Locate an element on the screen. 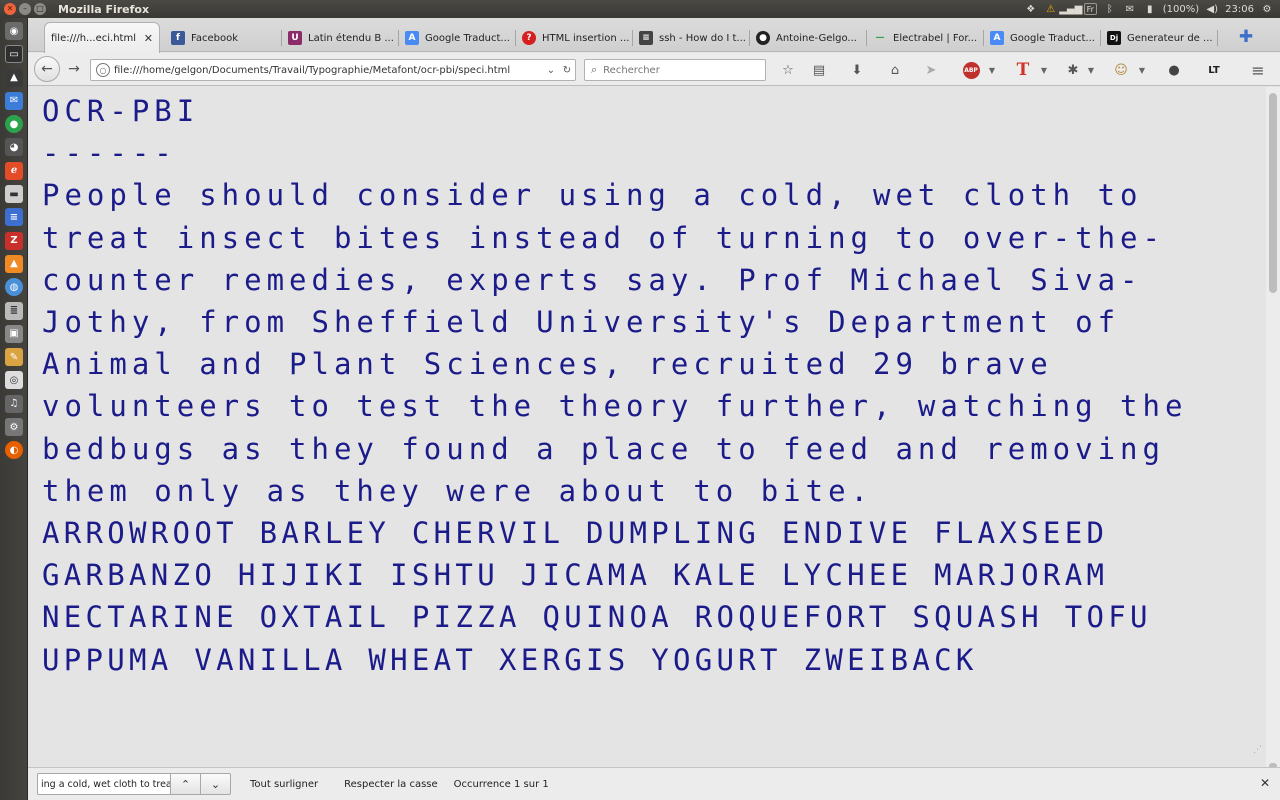  window-close-button: ✕ is located at coordinates (10, 9).